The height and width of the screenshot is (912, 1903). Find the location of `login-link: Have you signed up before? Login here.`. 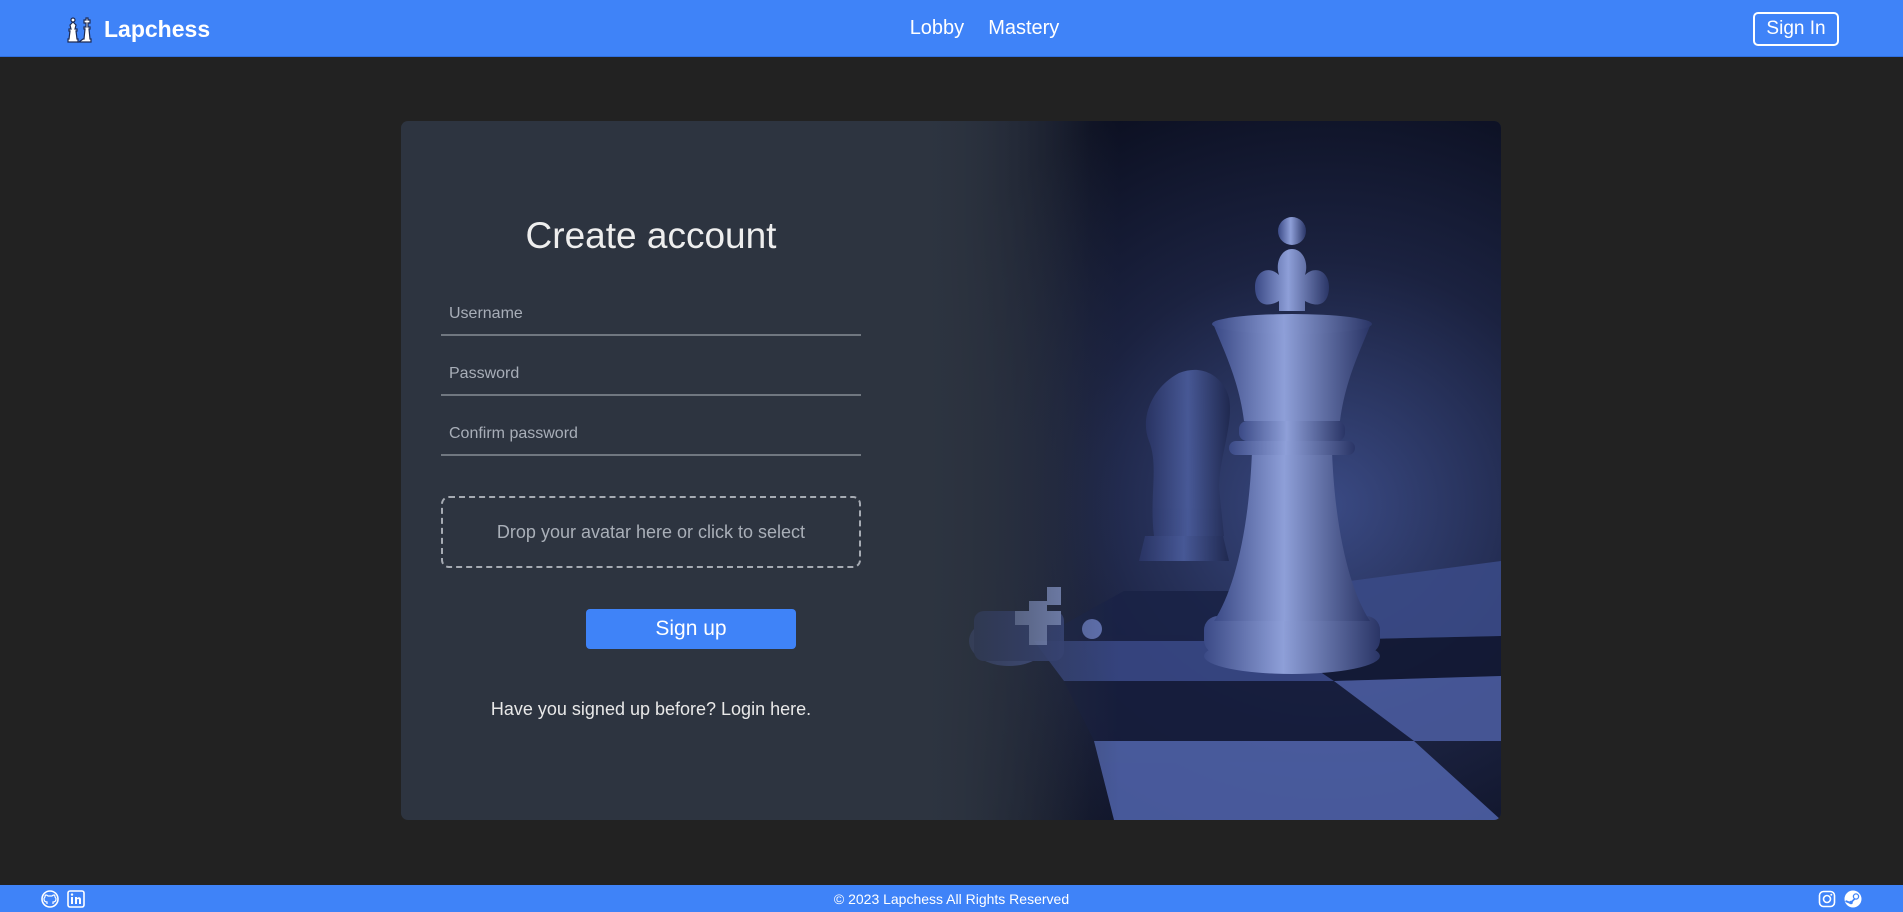

login-link: Have you signed up before? Login here. is located at coordinates (651, 709).